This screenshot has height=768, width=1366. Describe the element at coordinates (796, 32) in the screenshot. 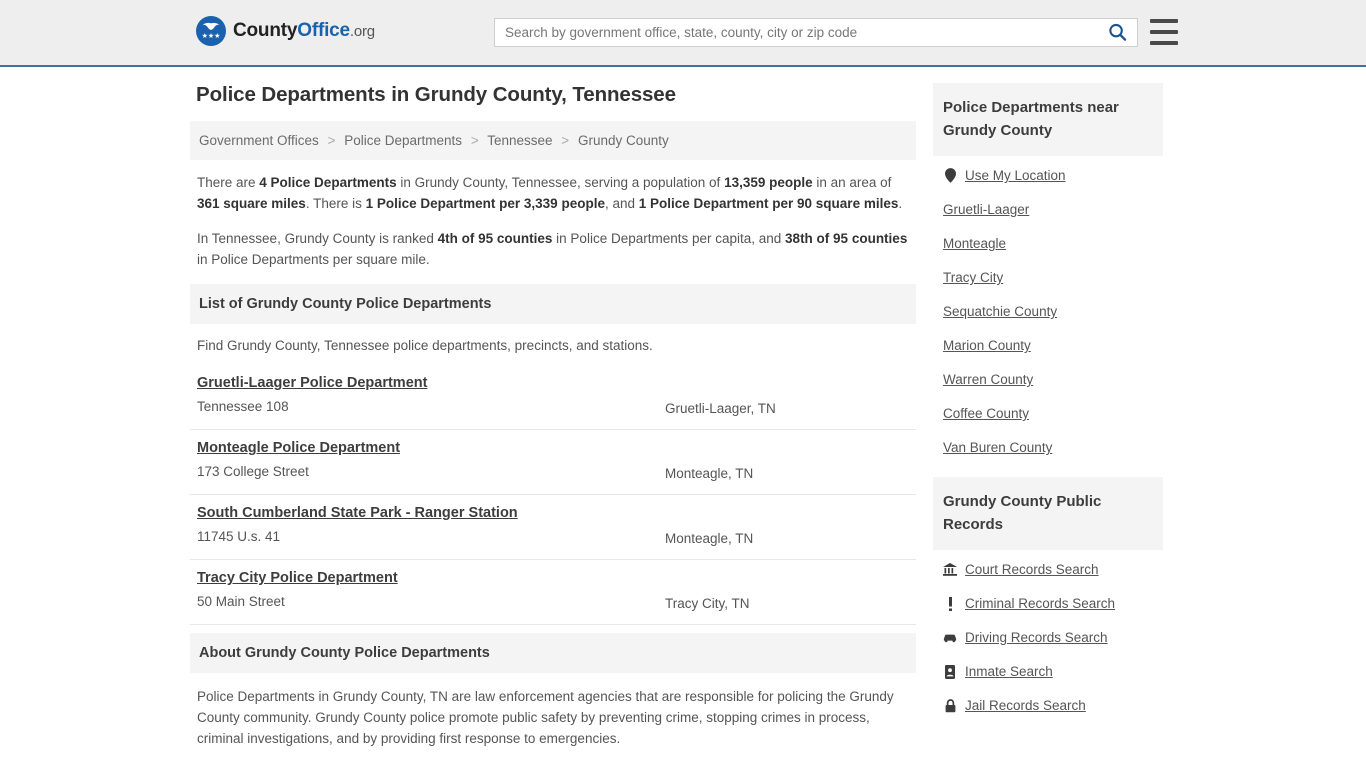

I see `search-input` at that location.